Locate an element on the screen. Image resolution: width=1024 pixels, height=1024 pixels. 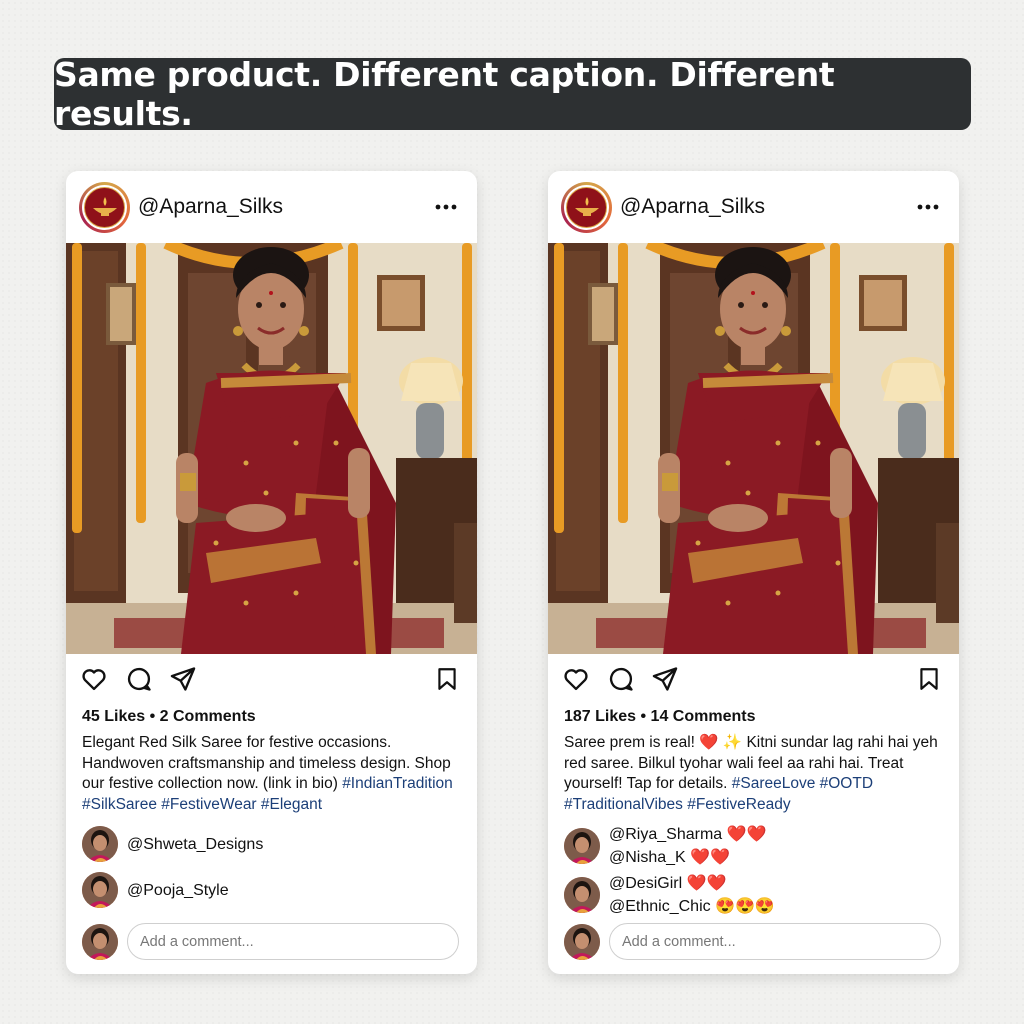
comment-group: @Riya_Sharma ❤️❤️ @Nisha_K ❤️❤️ is located at coordinates (687, 846).